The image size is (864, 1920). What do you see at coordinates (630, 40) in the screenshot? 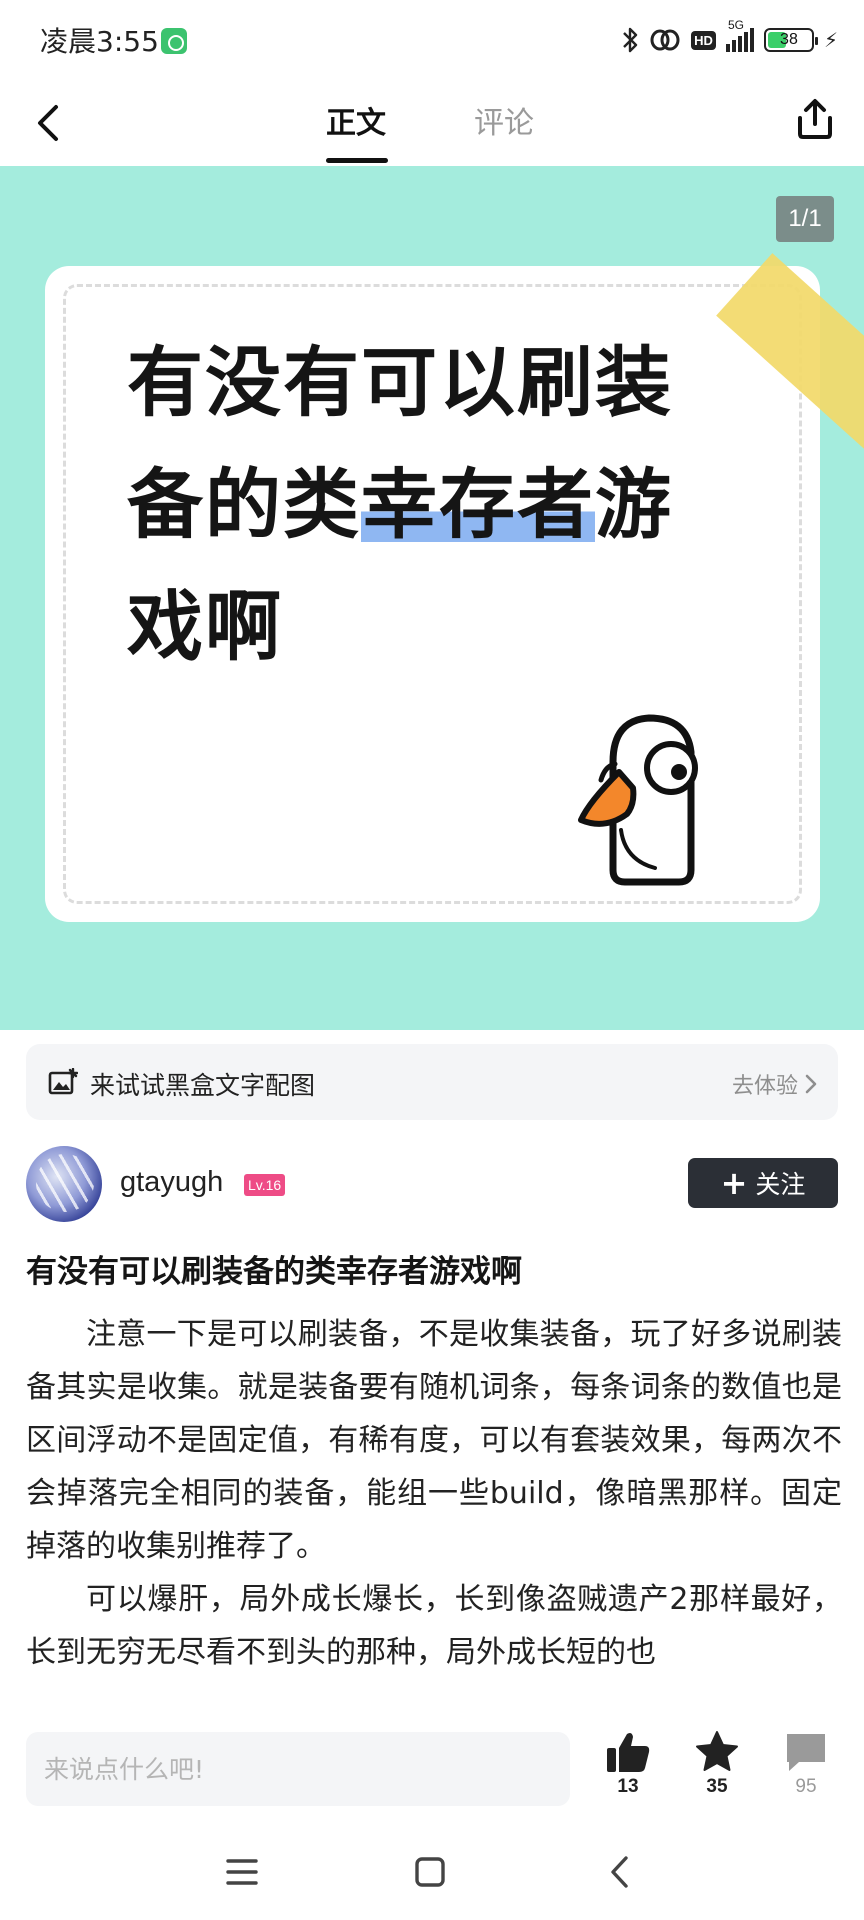
I see `bluetooth-icon` at bounding box center [630, 40].